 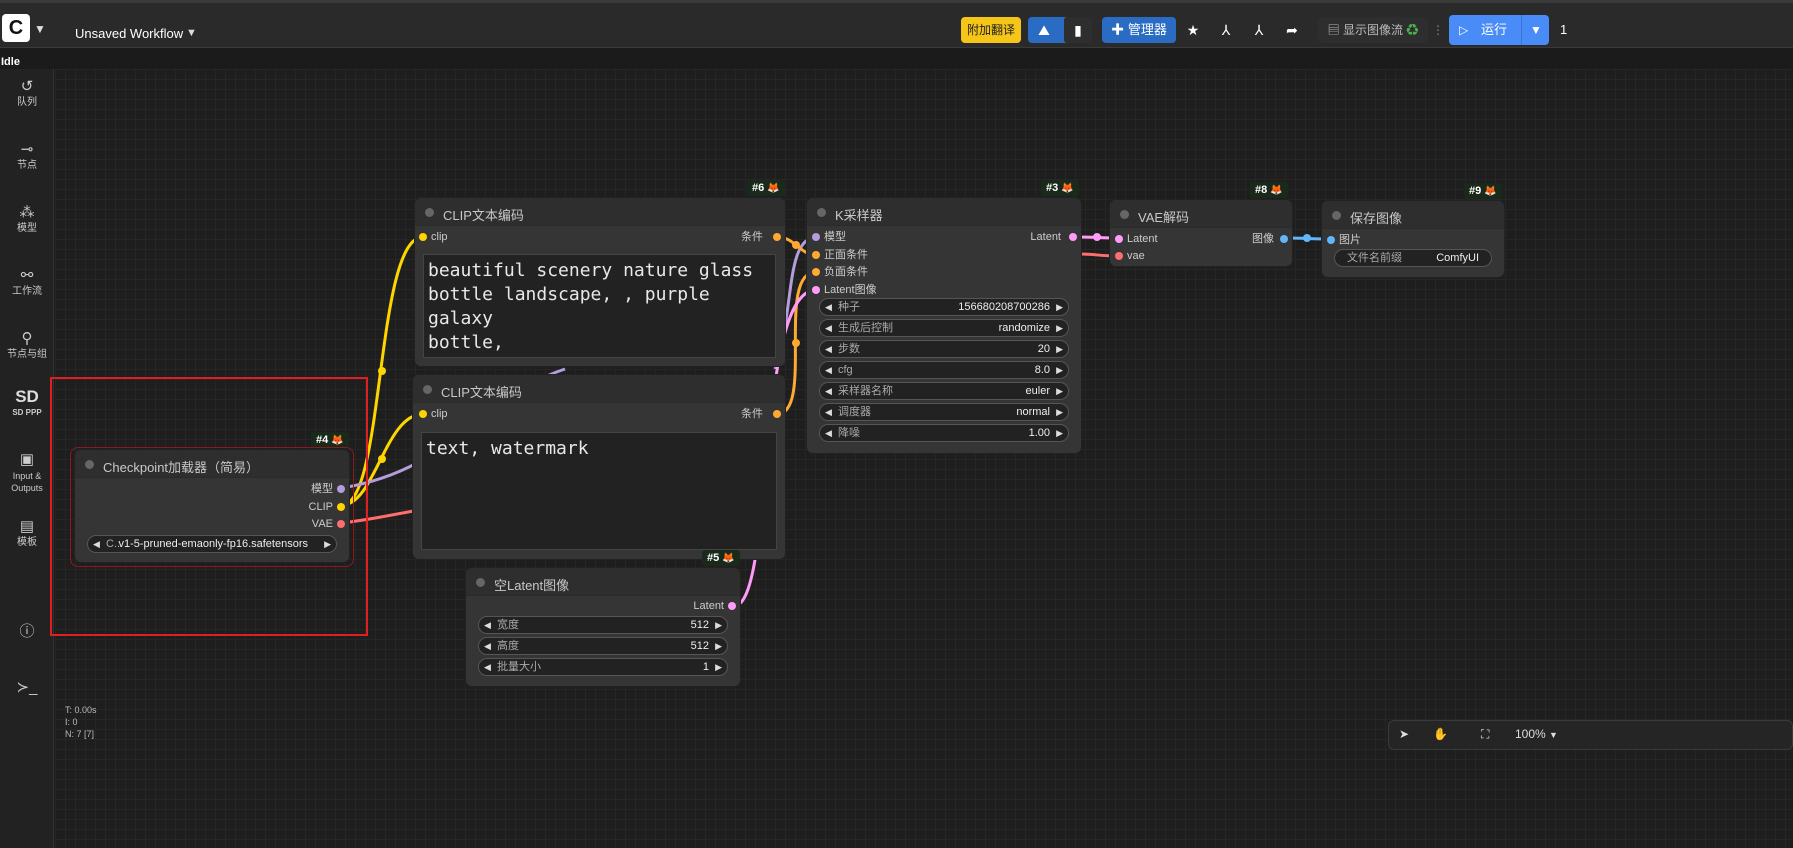 I want to click on denoise-widget: ◀ 降噪 1.00 ▶, so click(x=944, y=433).